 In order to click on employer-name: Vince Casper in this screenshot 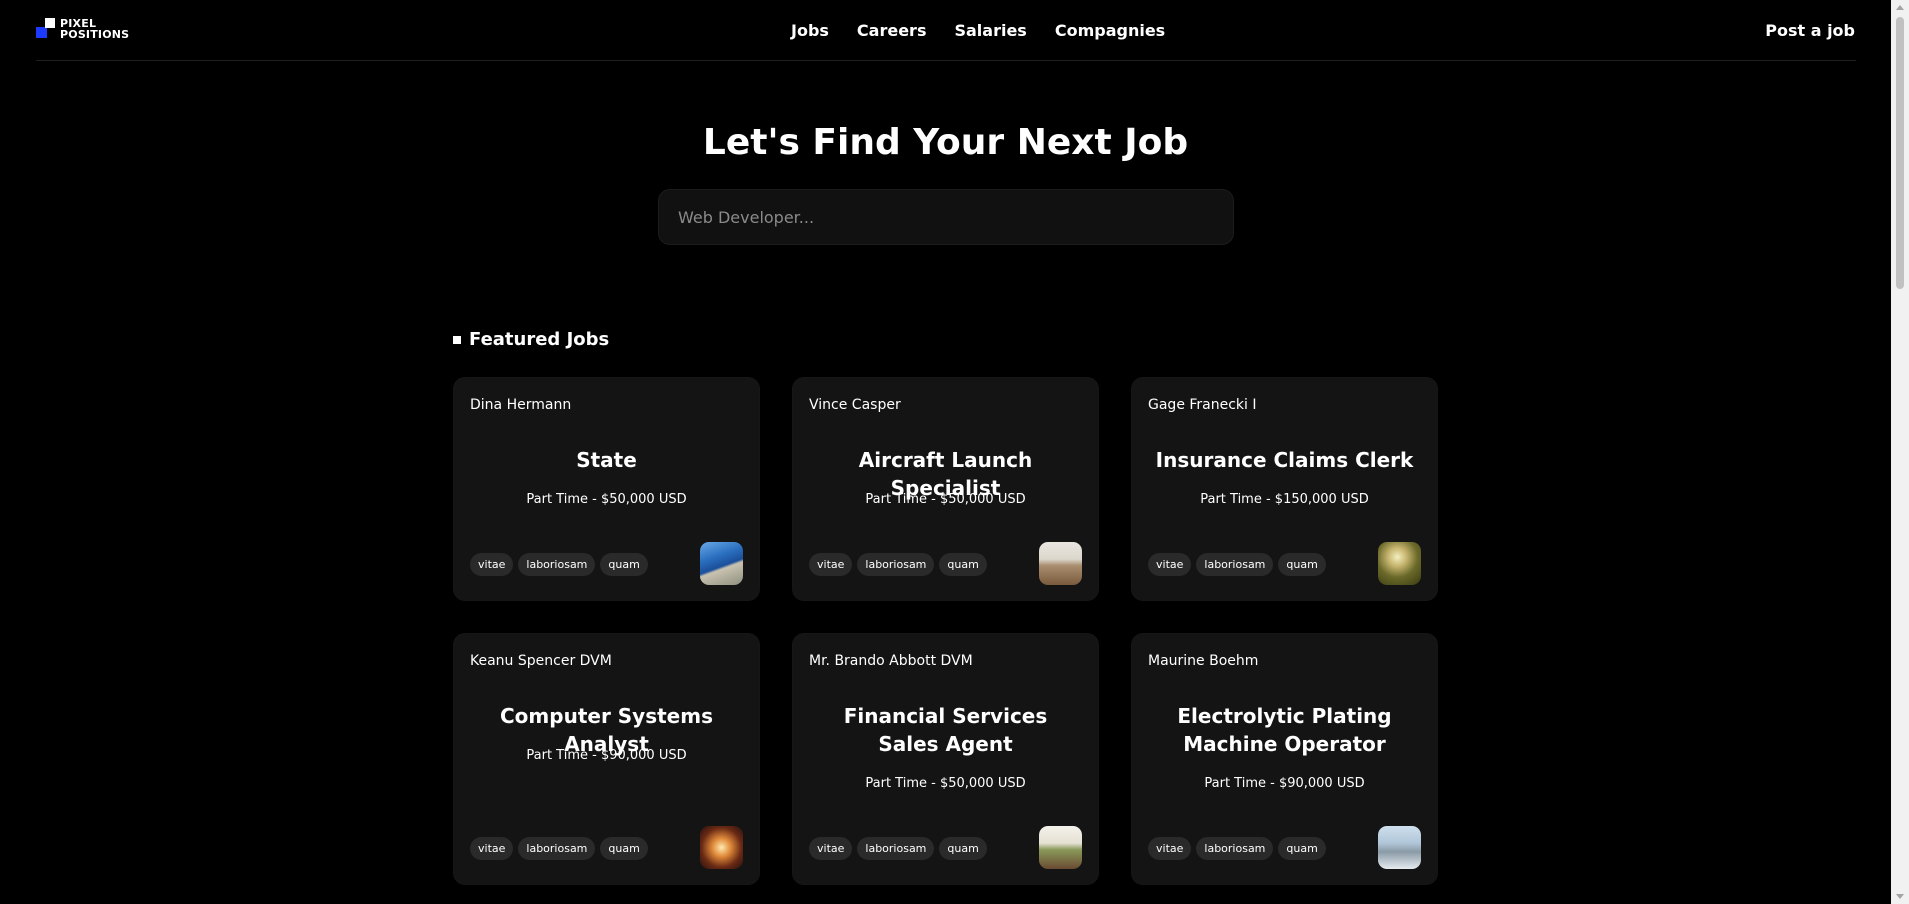, I will do `click(855, 405)`.